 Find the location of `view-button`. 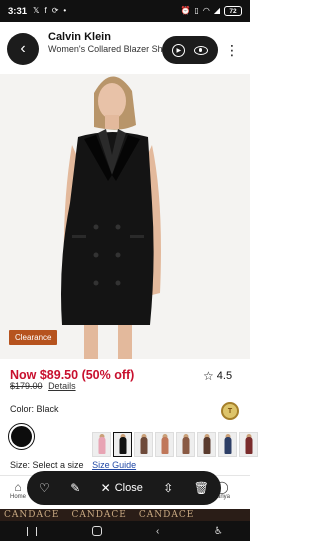

view-button is located at coordinates (200, 50).